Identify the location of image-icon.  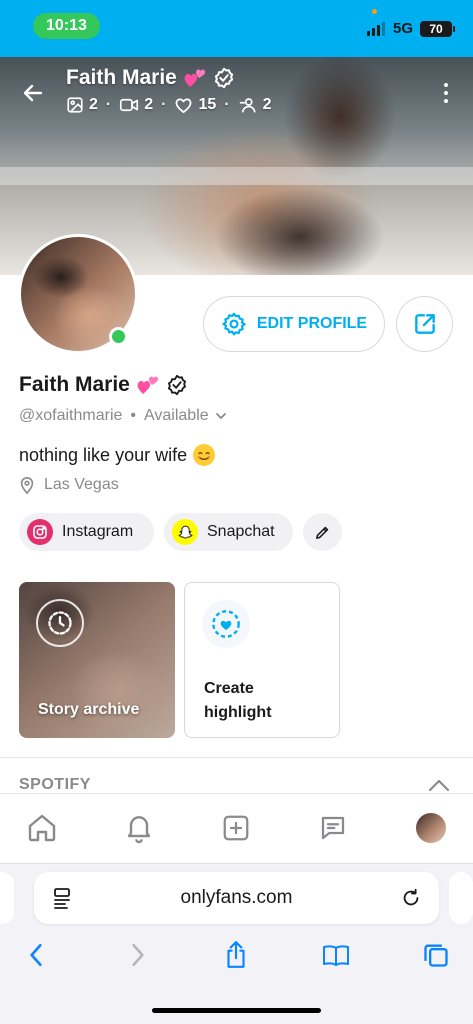
(75, 105).